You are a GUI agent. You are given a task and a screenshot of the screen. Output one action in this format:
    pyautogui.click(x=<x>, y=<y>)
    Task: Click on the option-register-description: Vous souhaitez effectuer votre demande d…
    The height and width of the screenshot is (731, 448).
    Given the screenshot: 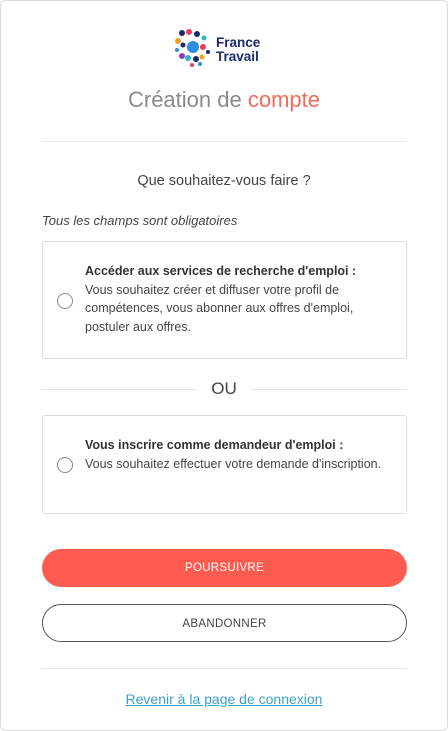 What is the action you would take?
    pyautogui.click(x=233, y=463)
    